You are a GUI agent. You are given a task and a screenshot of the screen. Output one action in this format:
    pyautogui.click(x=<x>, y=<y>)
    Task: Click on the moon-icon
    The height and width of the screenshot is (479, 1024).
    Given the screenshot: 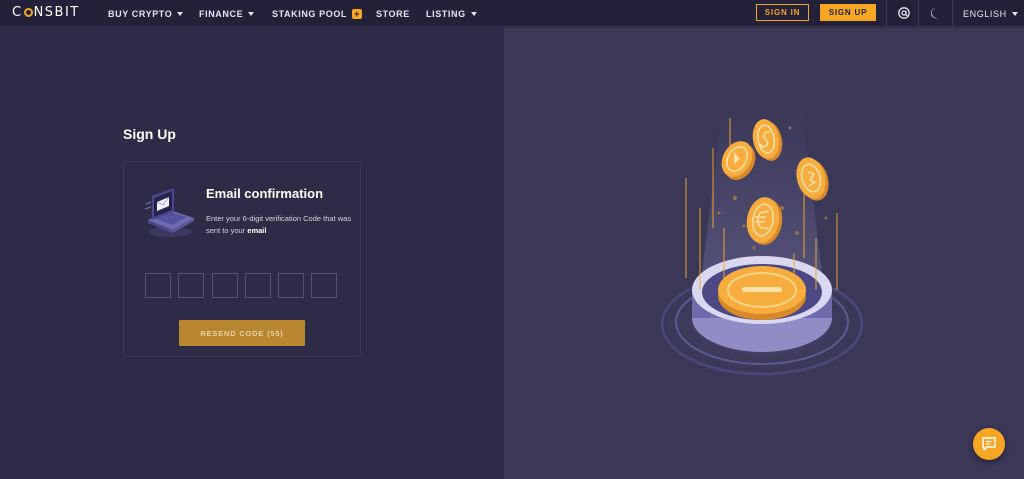 What is the action you would take?
    pyautogui.click(x=936, y=13)
    